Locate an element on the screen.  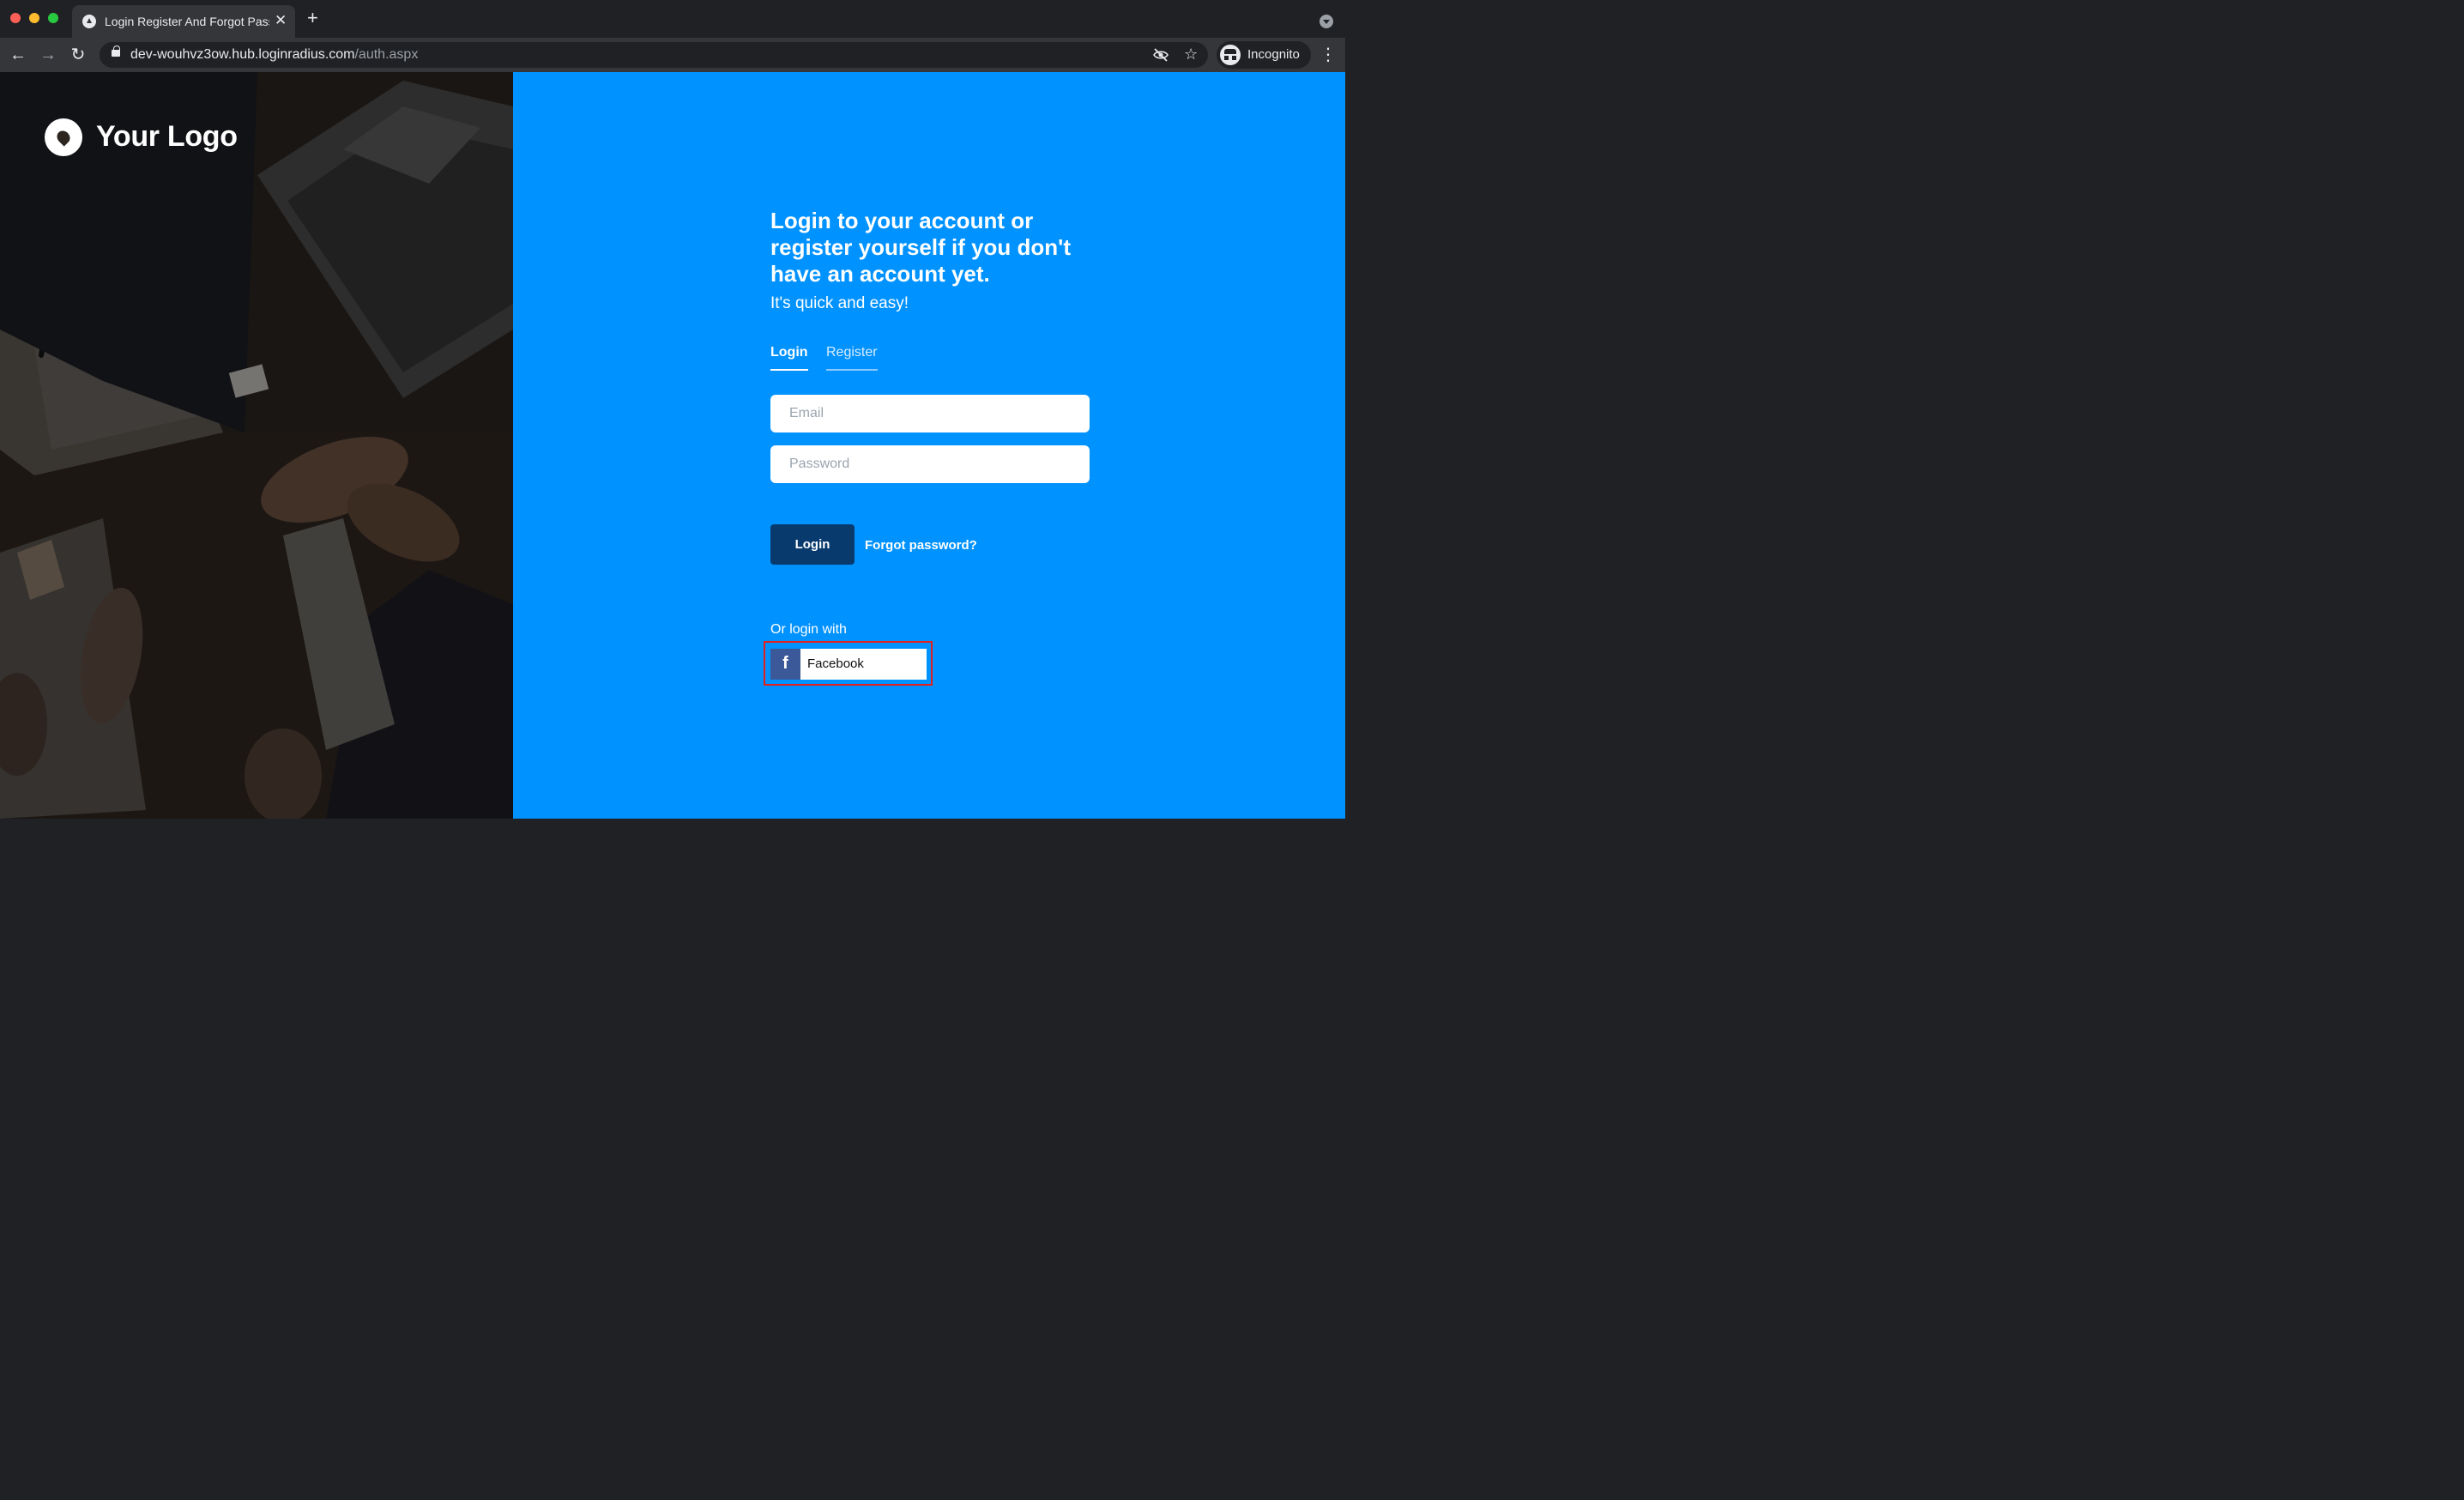
logo-icon is located at coordinates (63, 137).